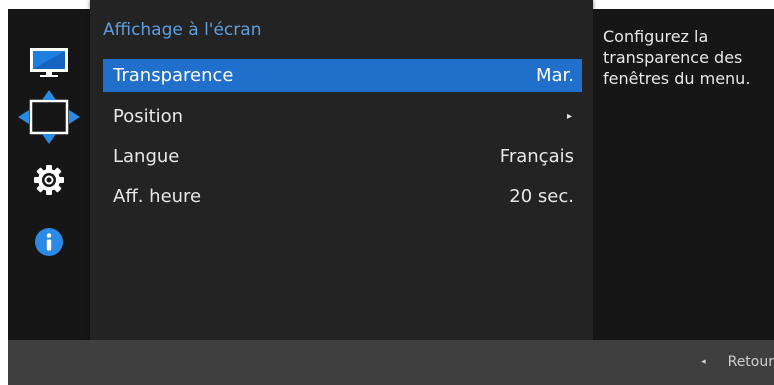  What do you see at coordinates (569, 116) in the screenshot?
I see `submenu-arrow-icon: ▸` at bounding box center [569, 116].